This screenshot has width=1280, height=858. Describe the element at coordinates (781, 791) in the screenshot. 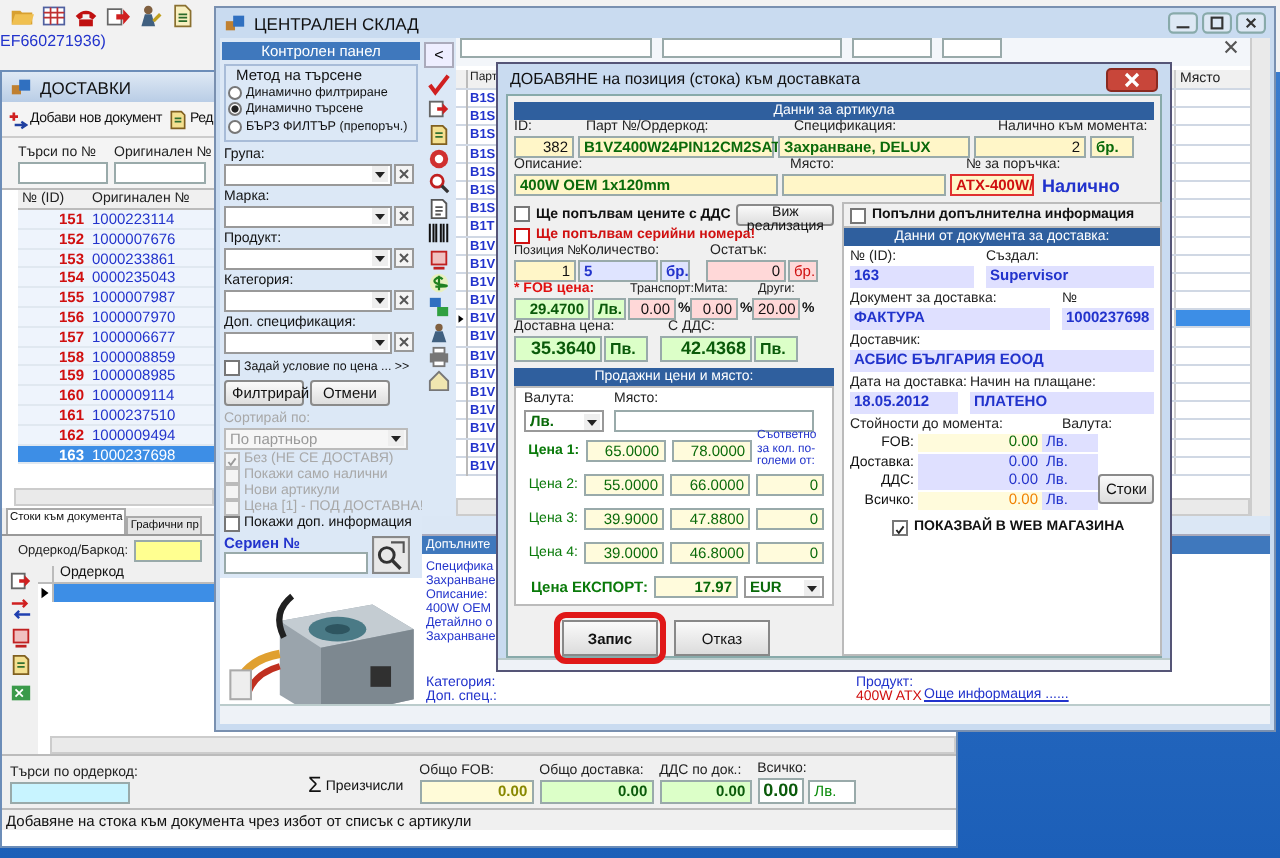

I see `total-field: 0.00` at that location.